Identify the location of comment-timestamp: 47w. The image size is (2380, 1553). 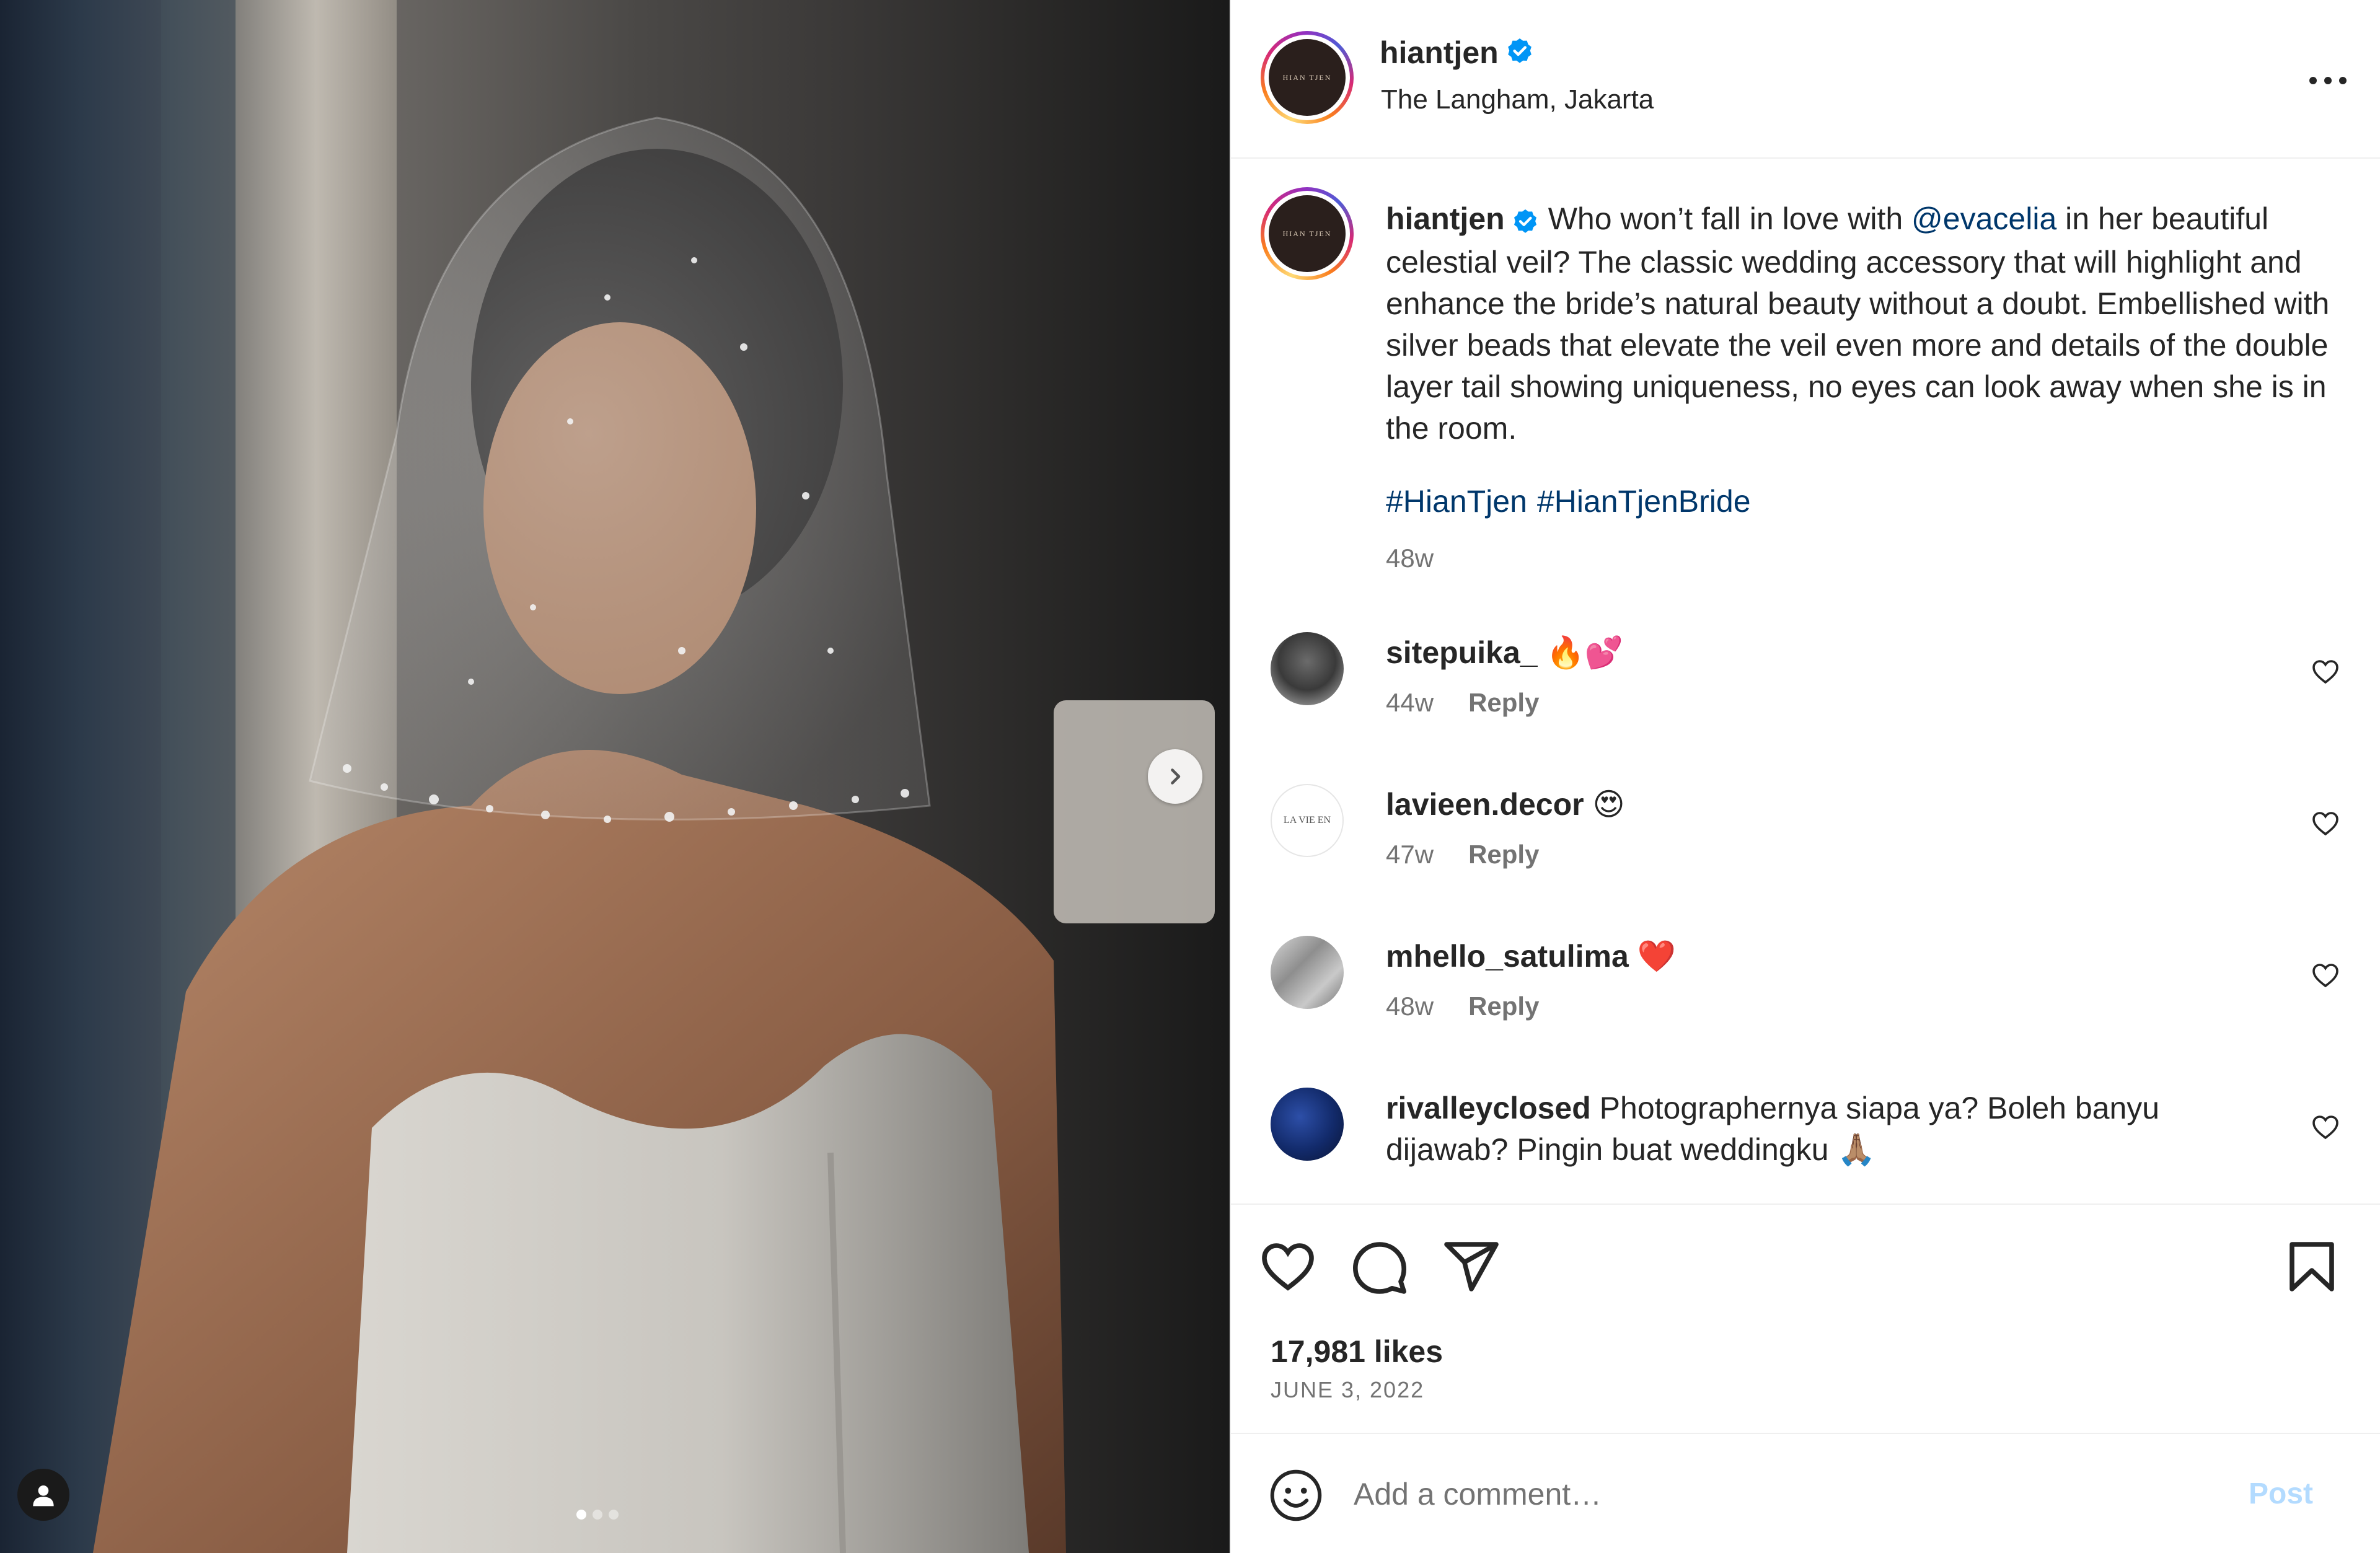
(1410, 854).